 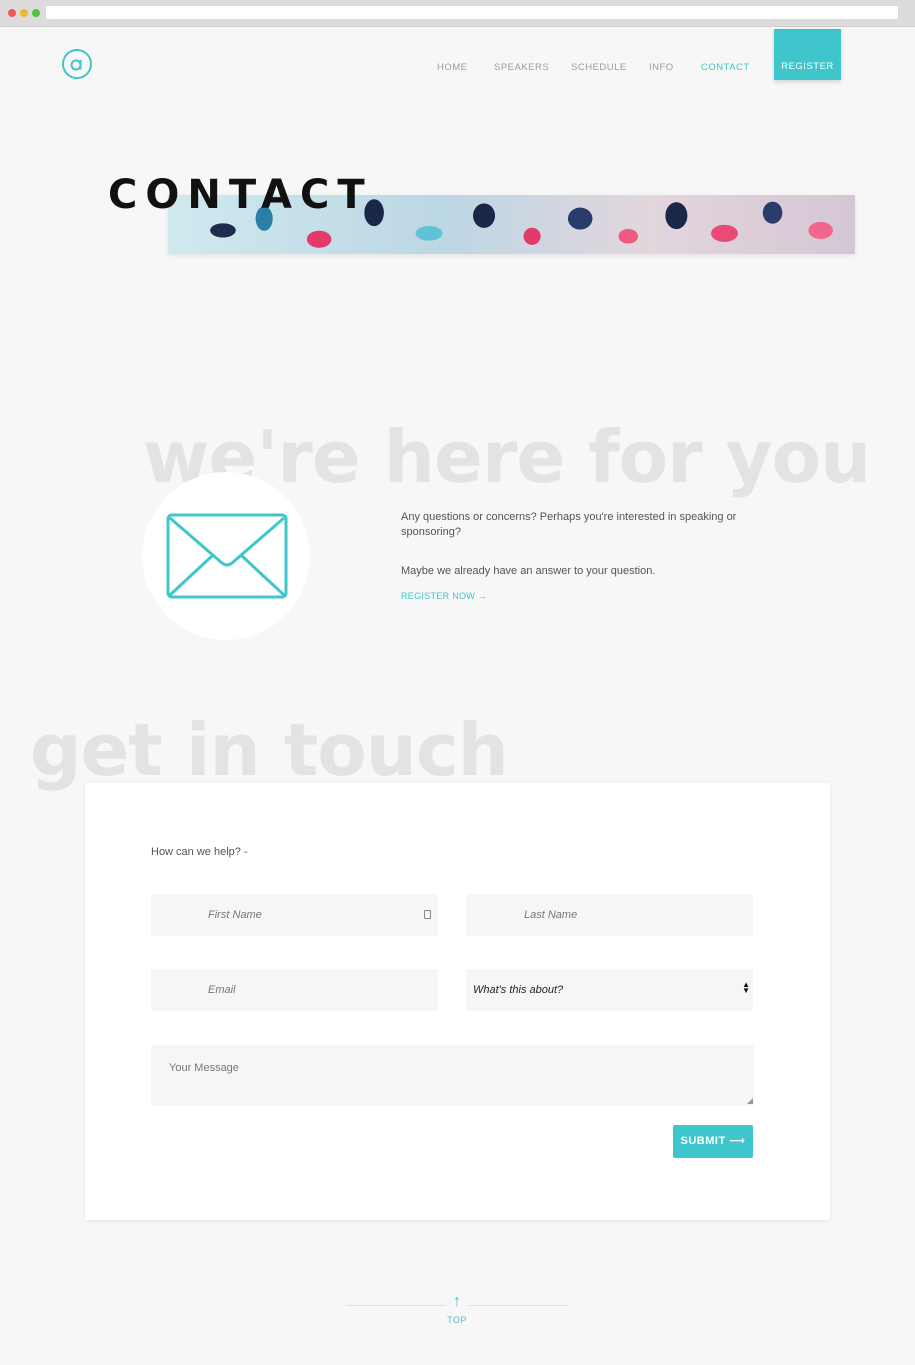 What do you see at coordinates (269, 750) in the screenshot?
I see `watermark-heading-touch: get in touch` at bounding box center [269, 750].